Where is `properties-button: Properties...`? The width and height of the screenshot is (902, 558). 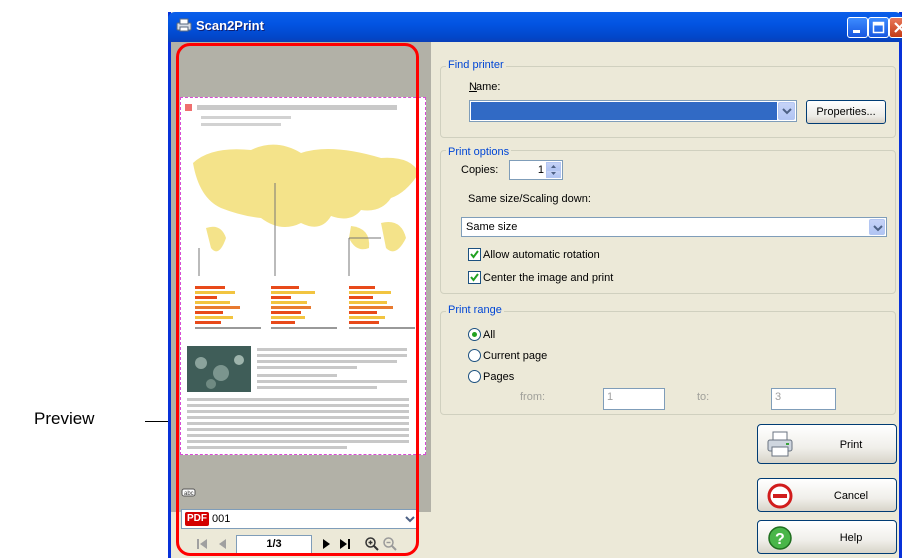 properties-button: Properties... is located at coordinates (846, 112).